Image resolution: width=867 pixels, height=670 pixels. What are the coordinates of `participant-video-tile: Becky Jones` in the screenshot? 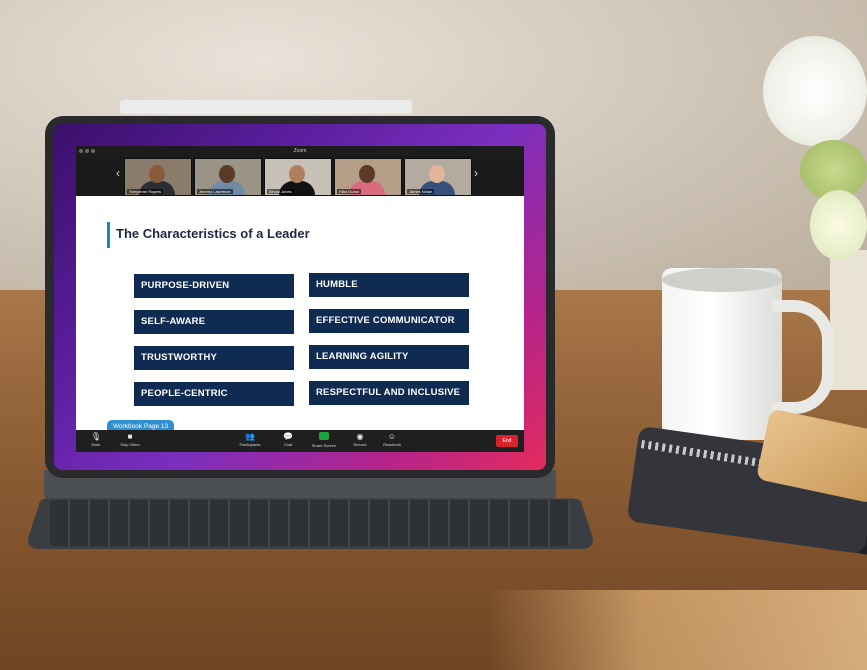 It's located at (298, 177).